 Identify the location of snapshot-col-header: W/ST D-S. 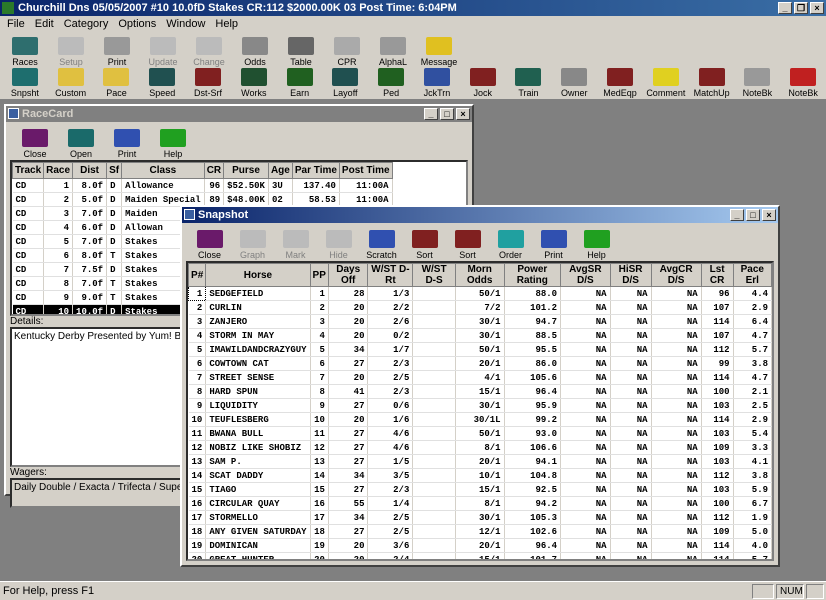
(434, 275).